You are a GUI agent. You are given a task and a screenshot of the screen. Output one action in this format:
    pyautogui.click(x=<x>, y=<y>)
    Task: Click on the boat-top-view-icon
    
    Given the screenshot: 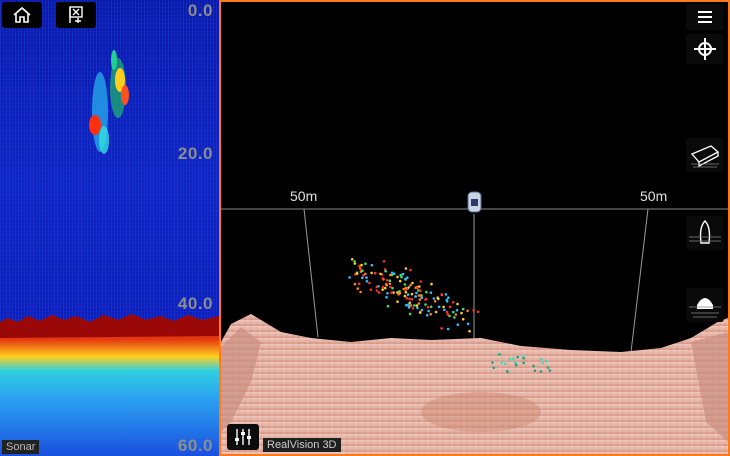 What is the action you would take?
    pyautogui.click(x=705, y=232)
    